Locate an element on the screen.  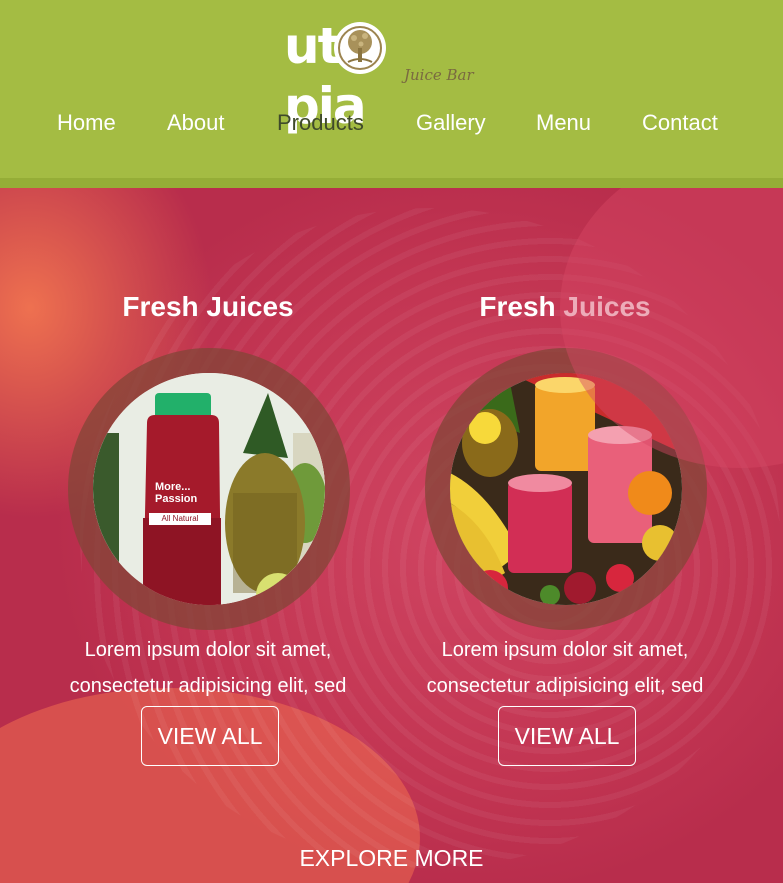
nav-products: Products is located at coordinates (320, 123).